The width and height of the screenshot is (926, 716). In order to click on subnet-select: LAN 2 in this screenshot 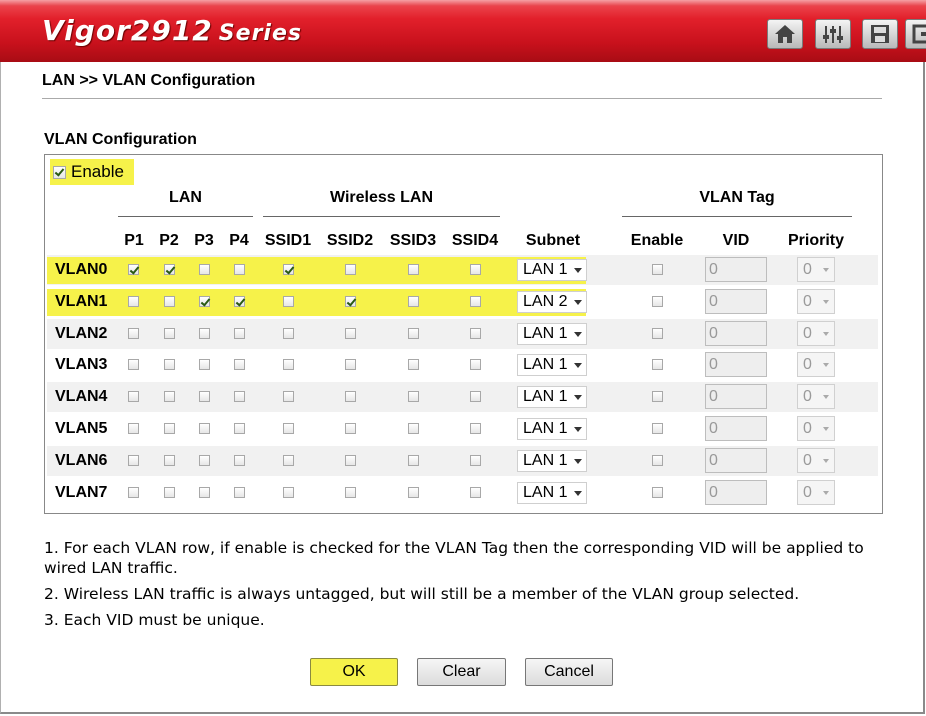, I will do `click(552, 302)`.